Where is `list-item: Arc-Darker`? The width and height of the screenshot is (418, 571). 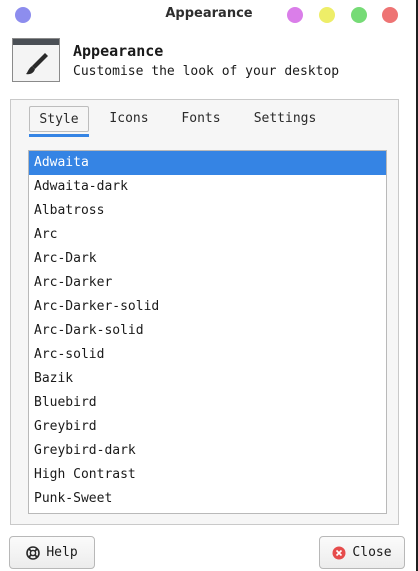
list-item: Arc-Darker is located at coordinates (207, 283).